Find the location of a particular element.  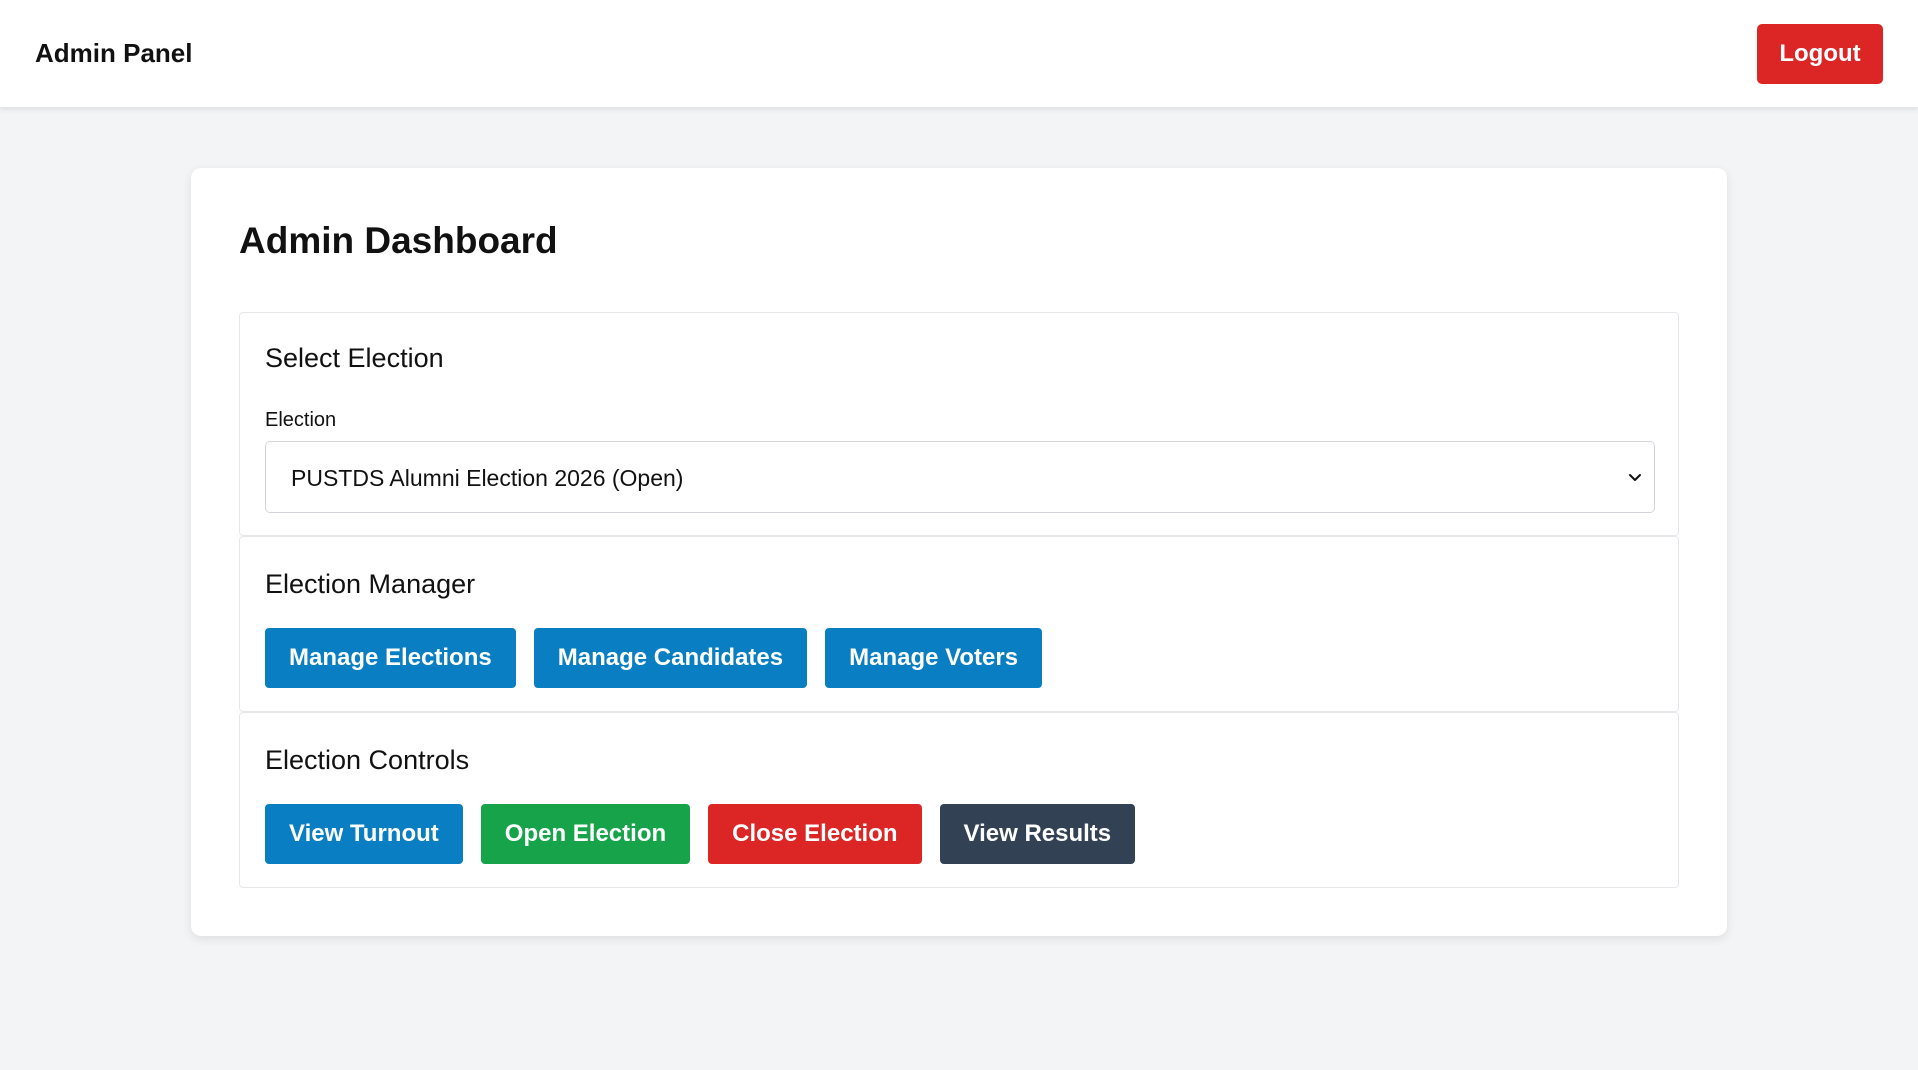

manage-elections-button: Manage Elections is located at coordinates (390, 658).